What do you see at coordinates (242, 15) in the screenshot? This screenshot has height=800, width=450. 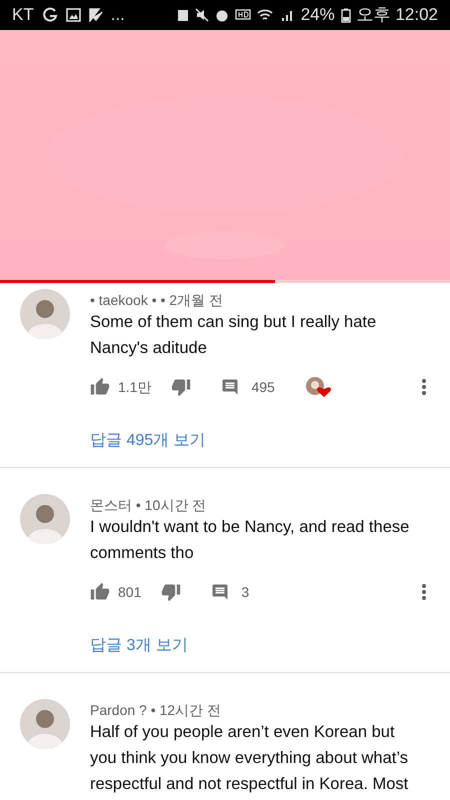 I see `hd-icon` at bounding box center [242, 15].